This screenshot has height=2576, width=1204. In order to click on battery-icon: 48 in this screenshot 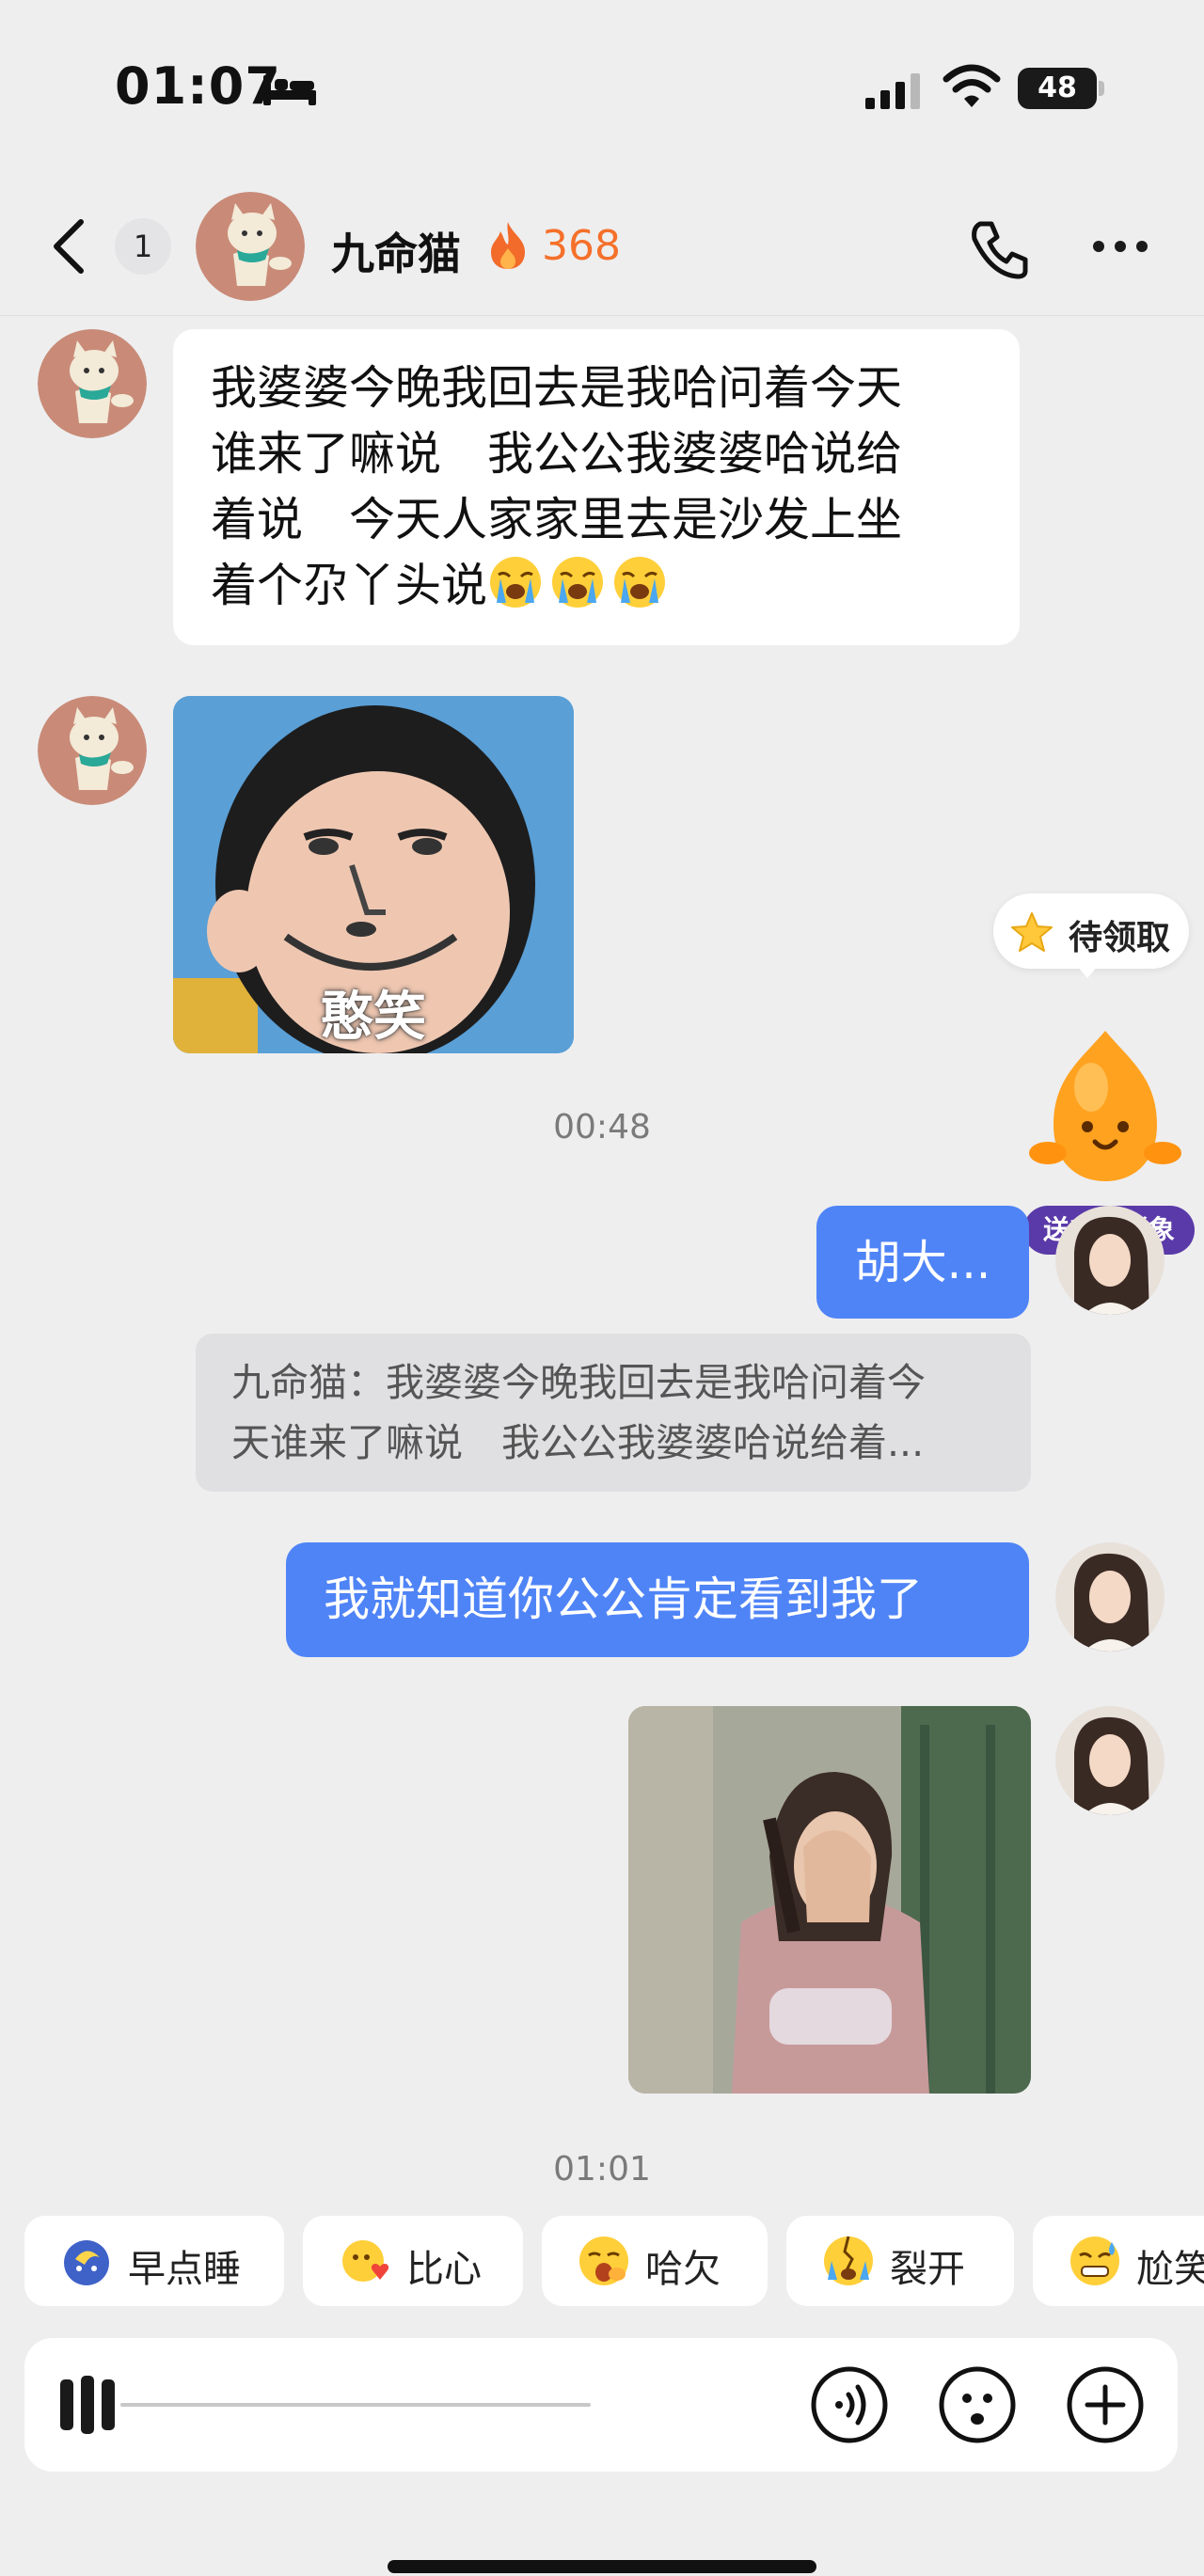, I will do `click(1061, 88)`.